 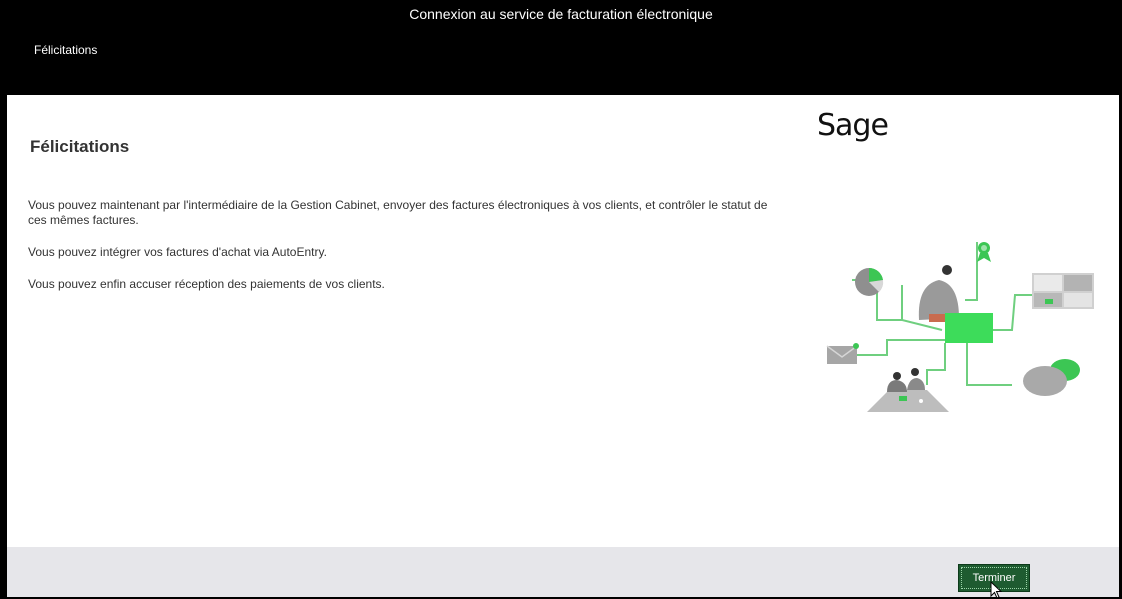 I want to click on step-label: Félicitations, so click(x=66, y=50).